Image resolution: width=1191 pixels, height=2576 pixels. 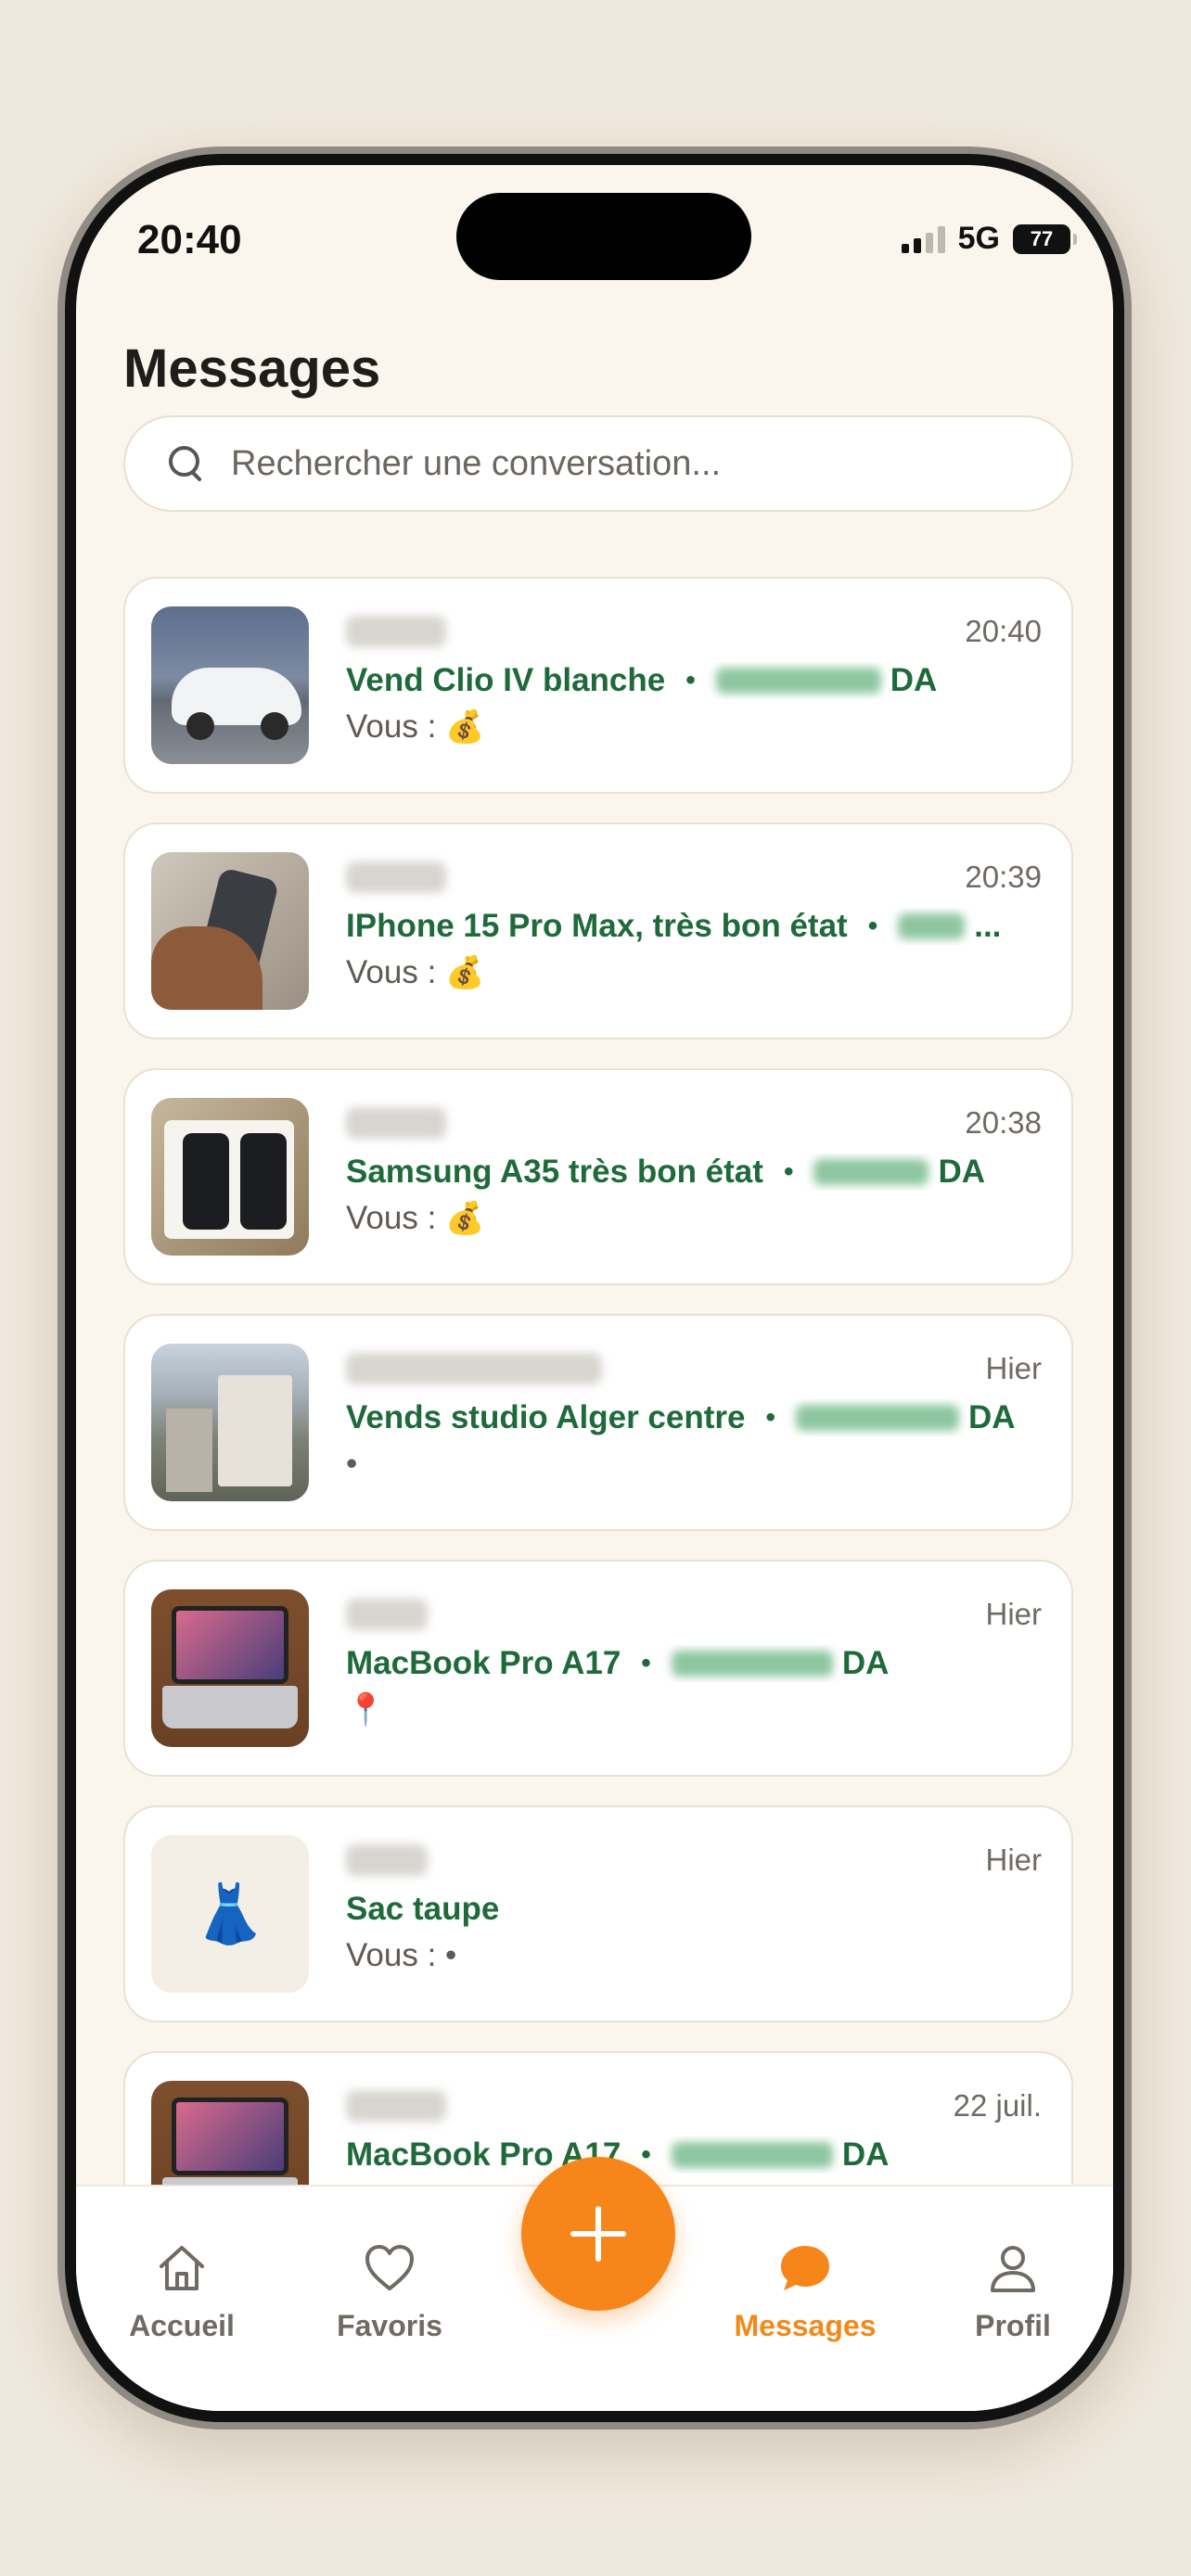 I want to click on conversation-item: 20:40 Vend Clio IV blanche • DA Vous : 💰, so click(x=598, y=685).